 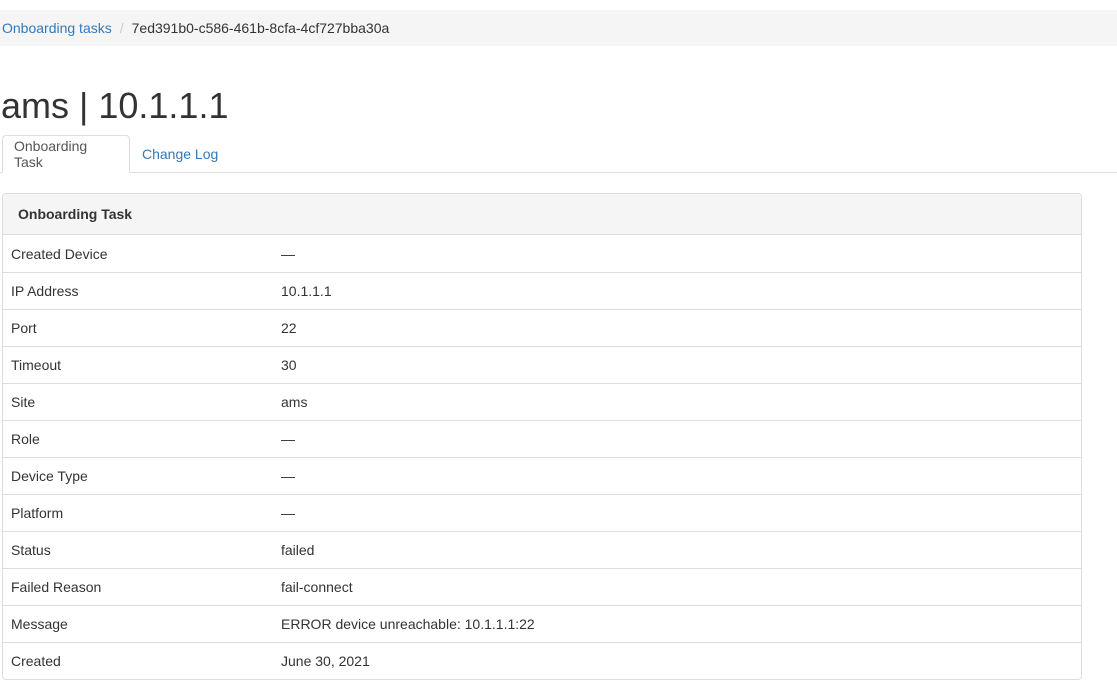 What do you see at coordinates (294, 402) in the screenshot?
I see `row-value: ams` at bounding box center [294, 402].